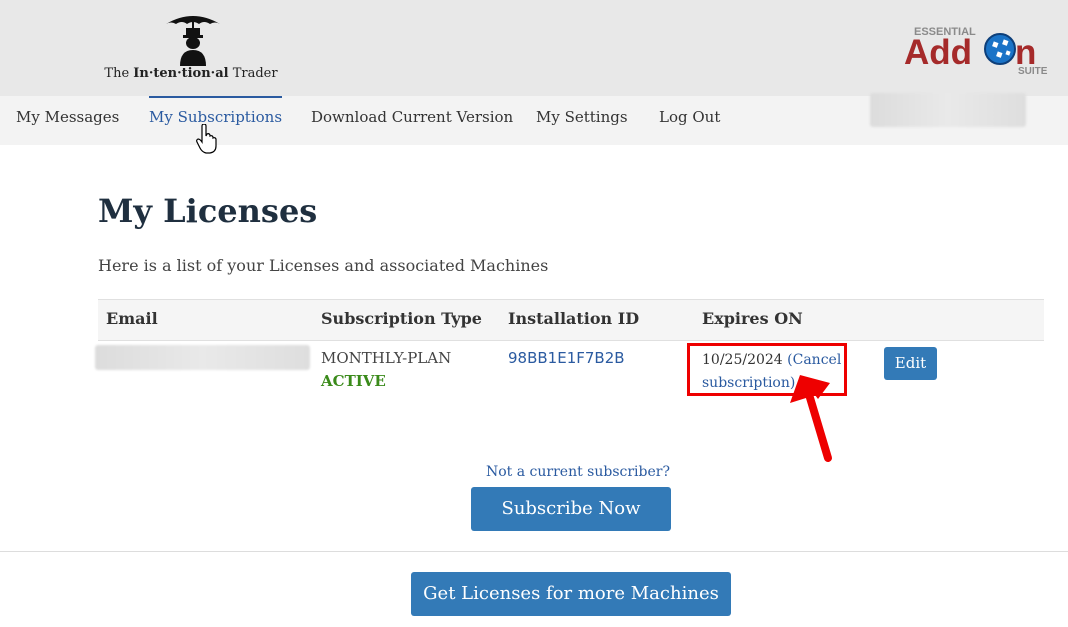 This screenshot has width=1068, height=627. I want to click on col-email: Email, so click(132, 318).